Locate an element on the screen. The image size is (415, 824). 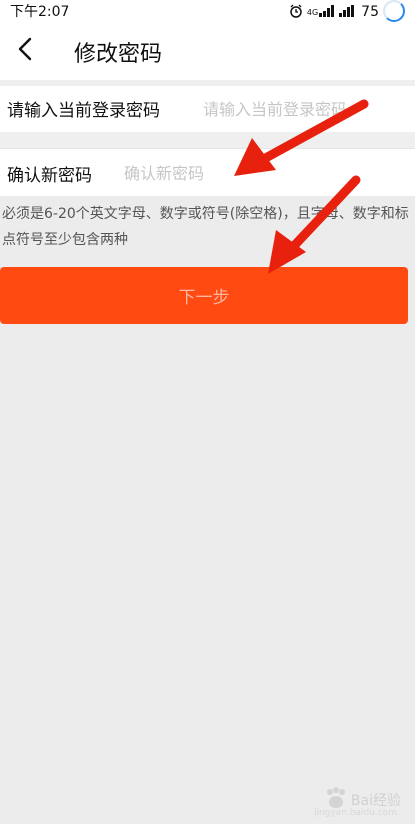
next-step-button: 下一步 is located at coordinates (204, 295).